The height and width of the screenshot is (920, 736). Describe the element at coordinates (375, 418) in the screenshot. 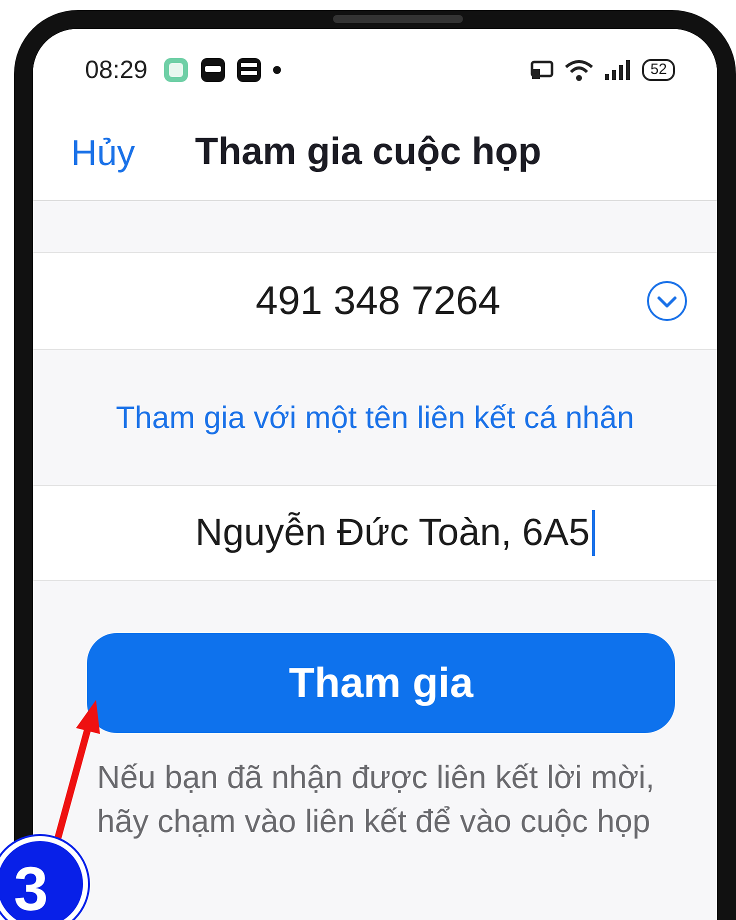

I see `personal-link: Tham gia với một tên liên kết cá nhân` at that location.